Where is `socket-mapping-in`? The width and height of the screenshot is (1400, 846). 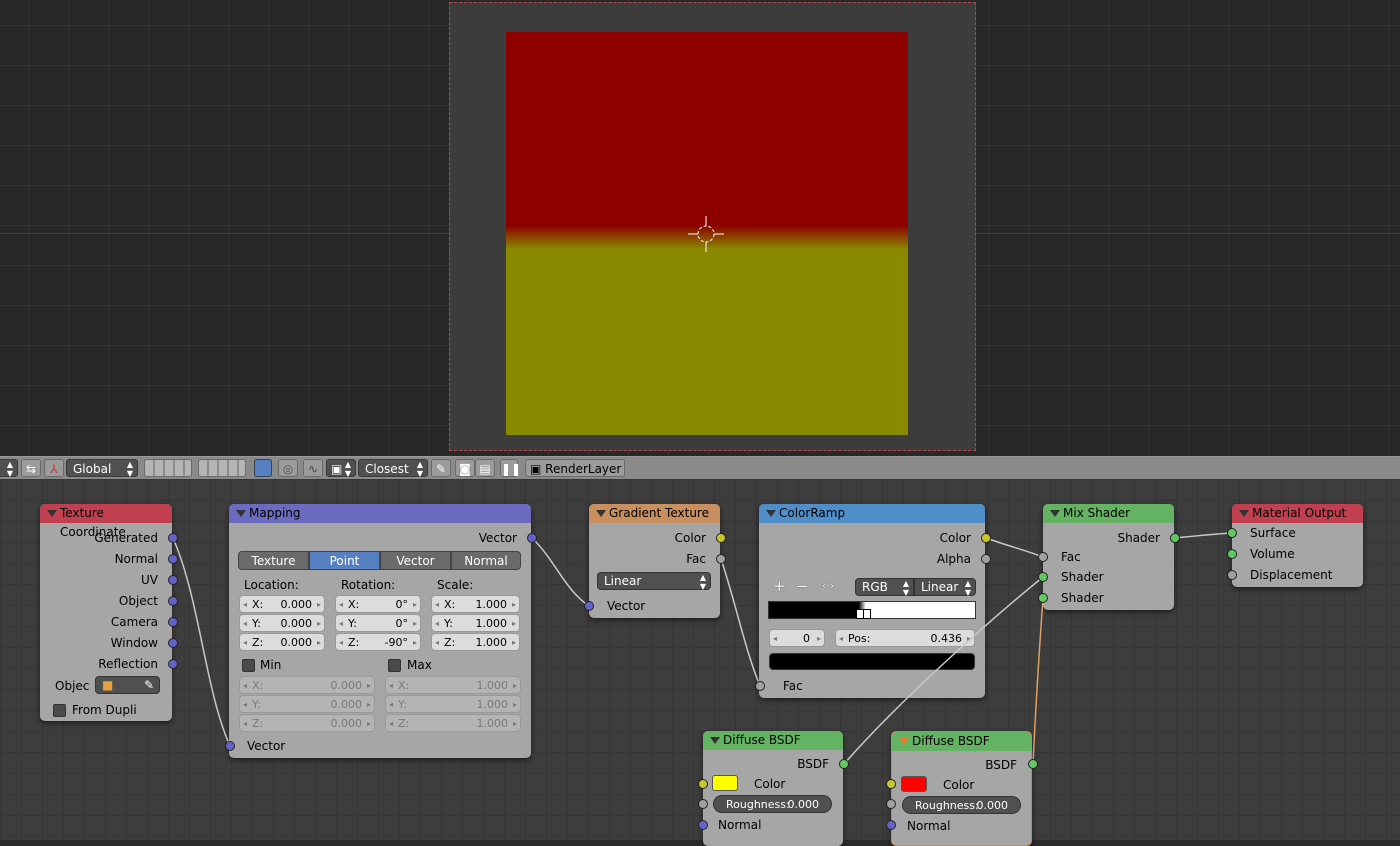 socket-mapping-in is located at coordinates (230, 746).